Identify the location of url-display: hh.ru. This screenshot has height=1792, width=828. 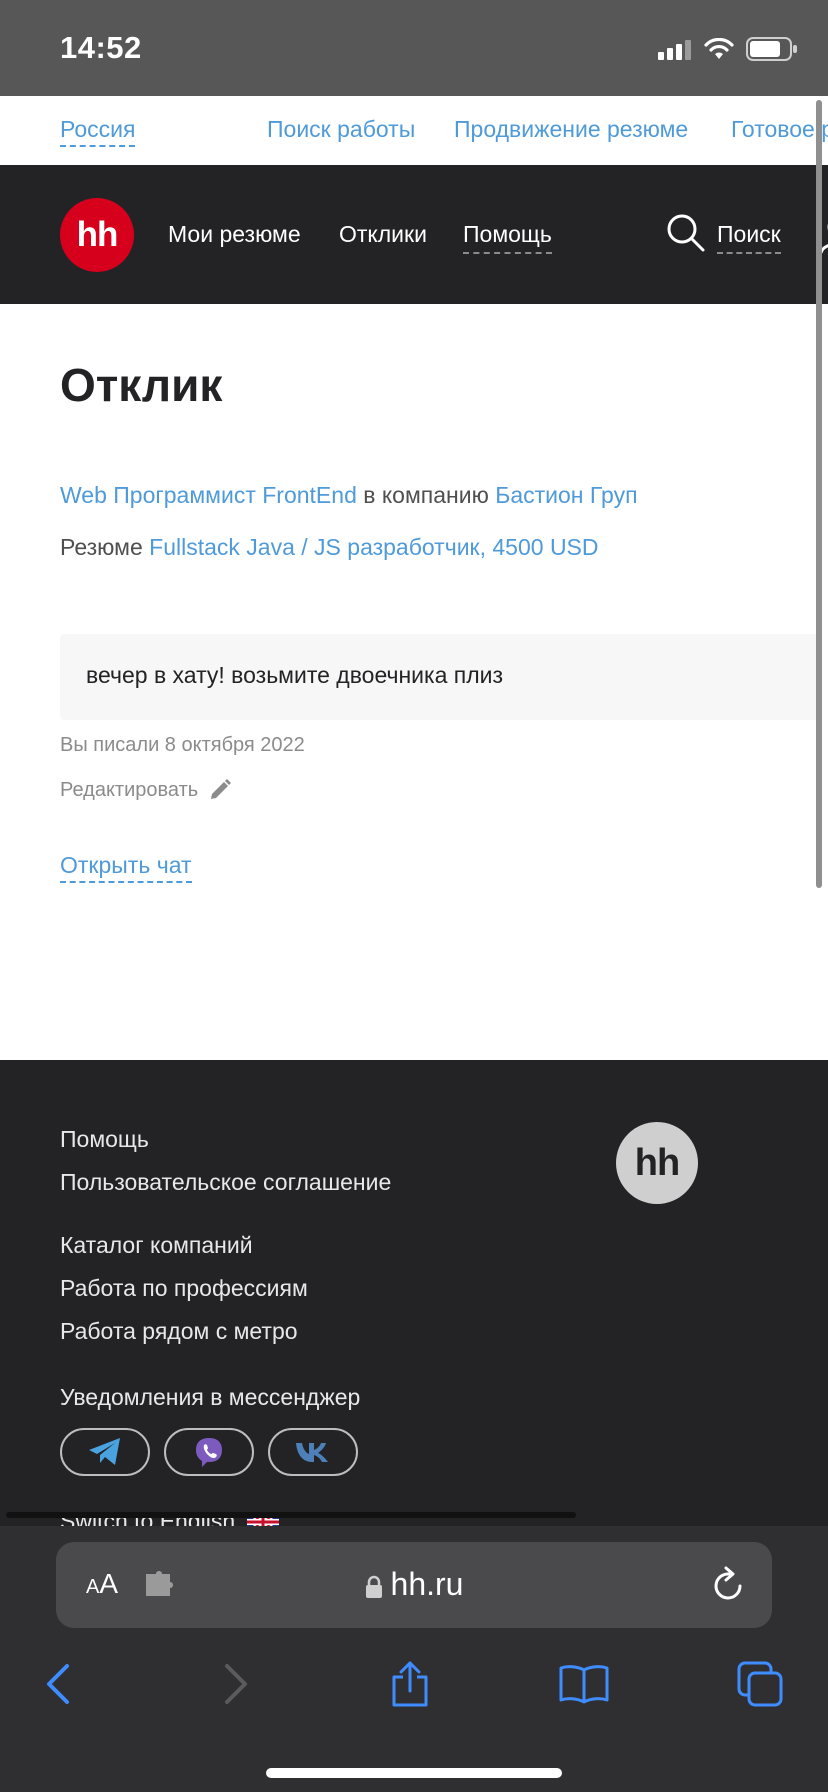
(414, 1584).